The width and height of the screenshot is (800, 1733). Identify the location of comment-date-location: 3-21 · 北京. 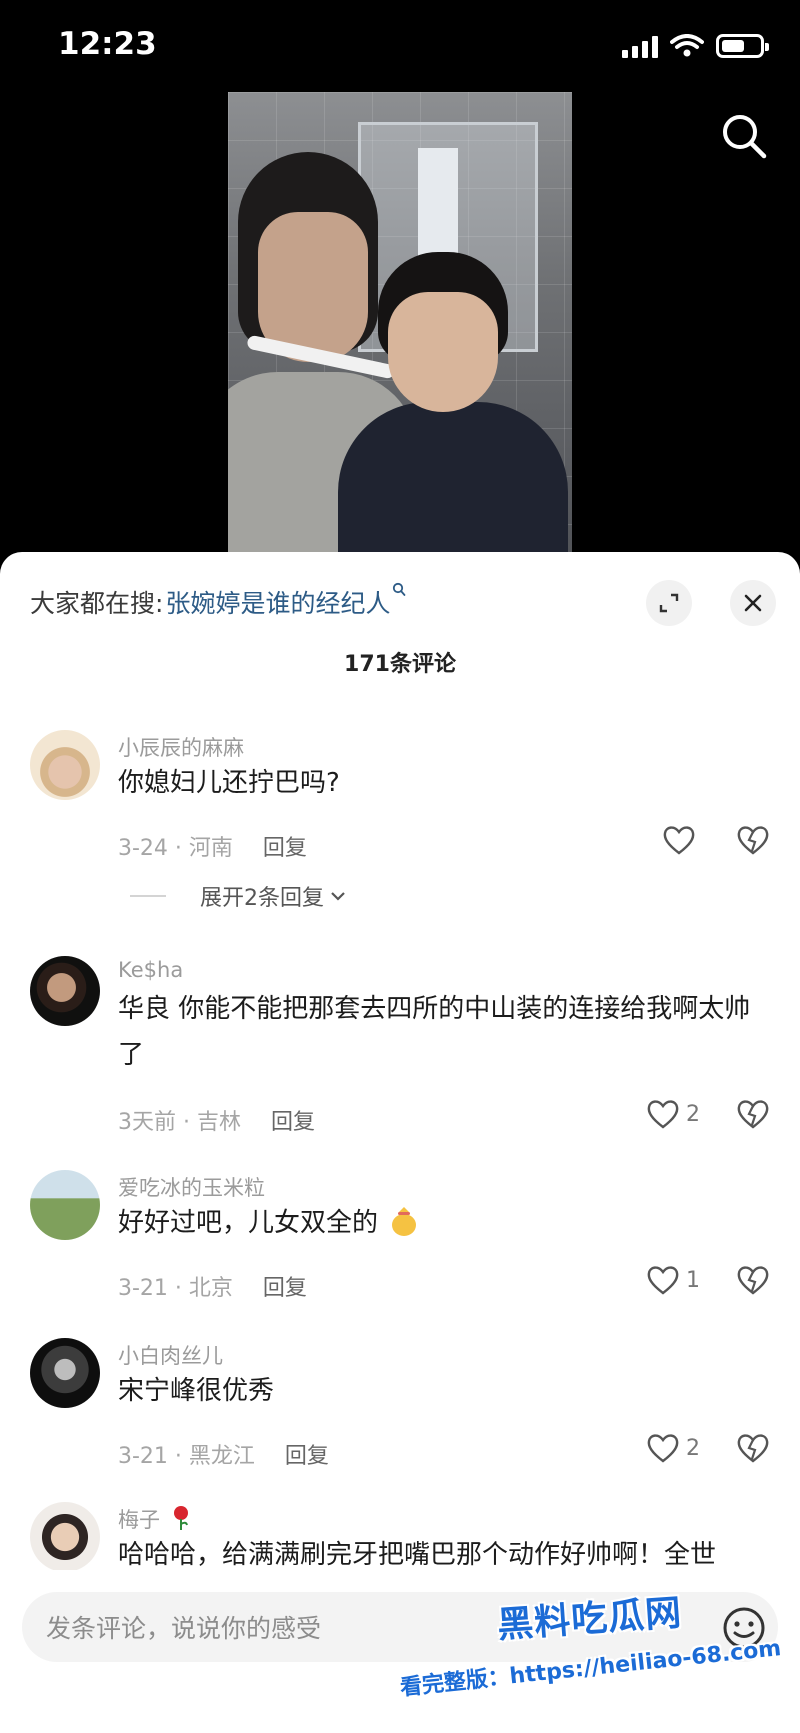
(175, 1288).